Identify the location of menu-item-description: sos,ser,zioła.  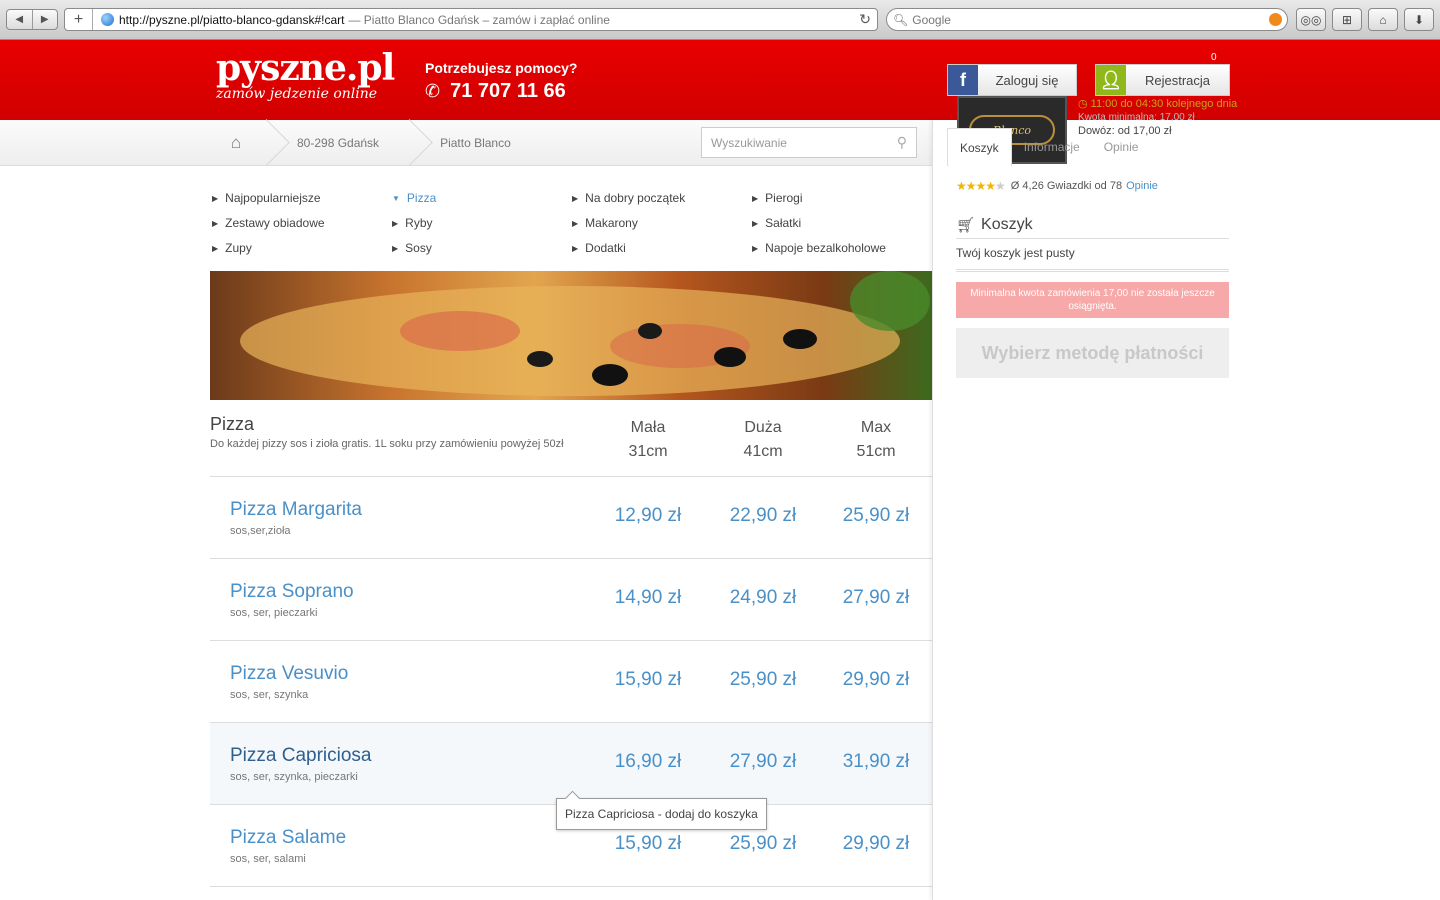
(260, 531).